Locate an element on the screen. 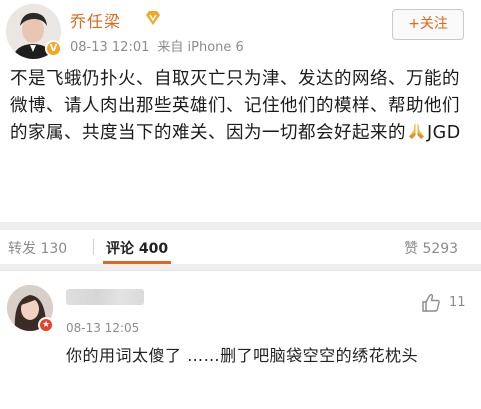 This screenshot has height=409, width=481. comment-timestamp: 08-13 12:05 is located at coordinates (103, 328).